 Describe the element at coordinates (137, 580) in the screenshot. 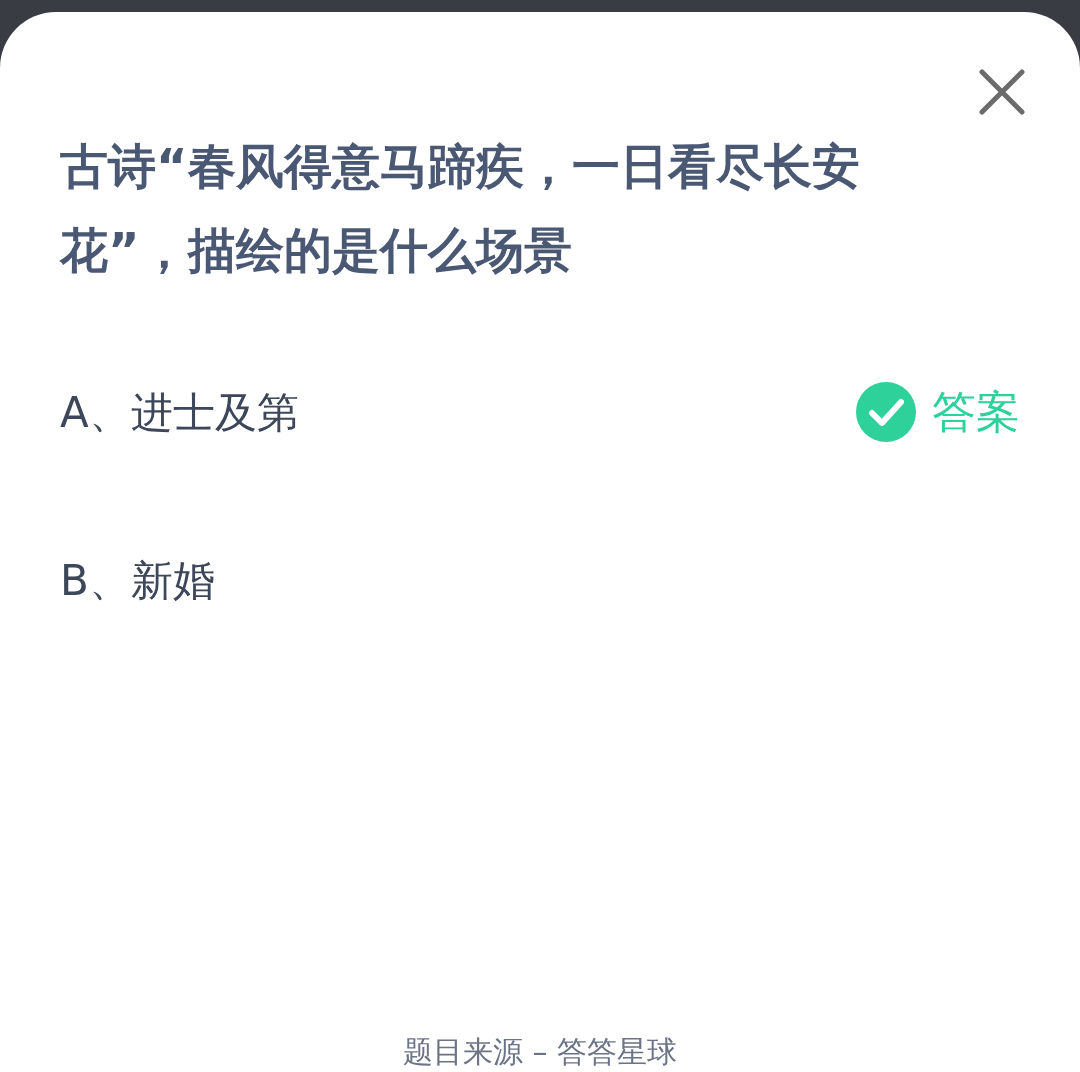

I see `option-text: B、新婚` at that location.